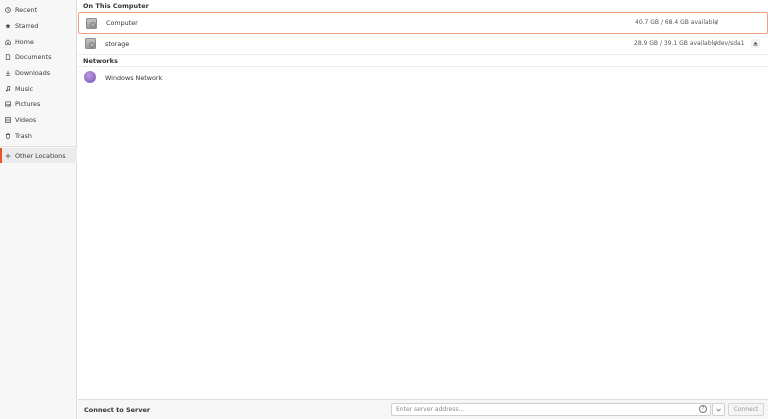  What do you see at coordinates (423, 77) in the screenshot?
I see `network-row-windows-network: Windows Network` at bounding box center [423, 77].